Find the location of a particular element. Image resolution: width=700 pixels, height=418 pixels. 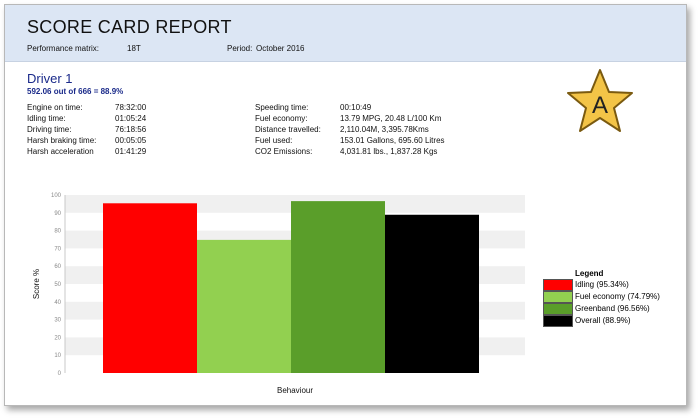

y-tick-label: 30 is located at coordinates (57, 321).